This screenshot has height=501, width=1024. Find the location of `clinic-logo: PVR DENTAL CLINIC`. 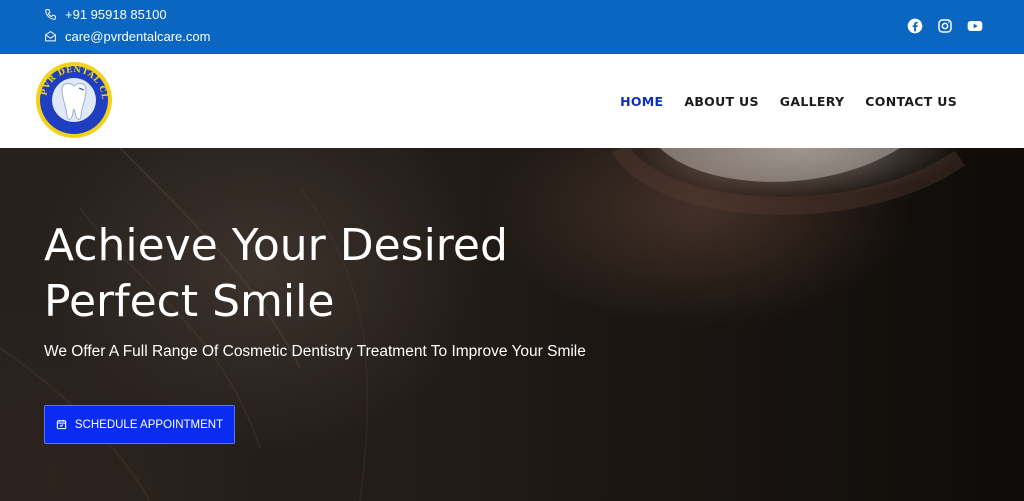

clinic-logo: PVR DENTAL CLINIC is located at coordinates (72, 96).